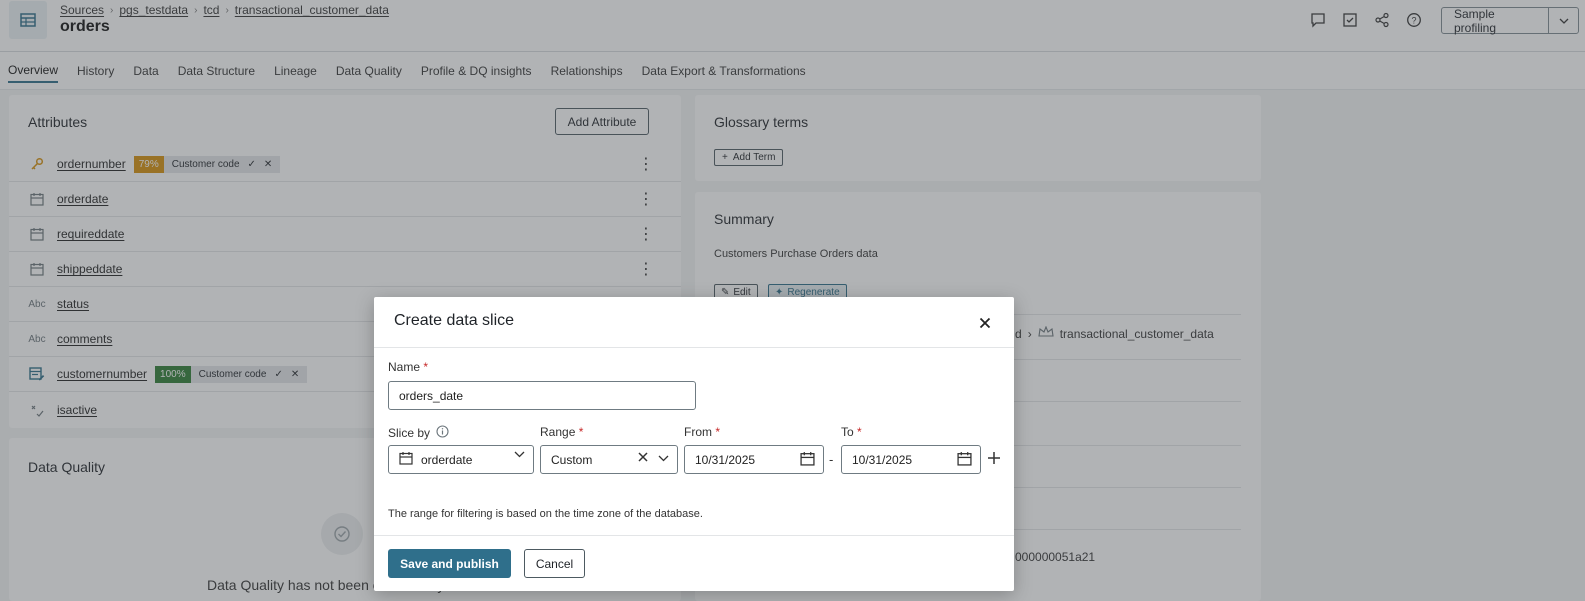 The height and width of the screenshot is (601, 1585). I want to click on name-label: Name *, so click(408, 367).